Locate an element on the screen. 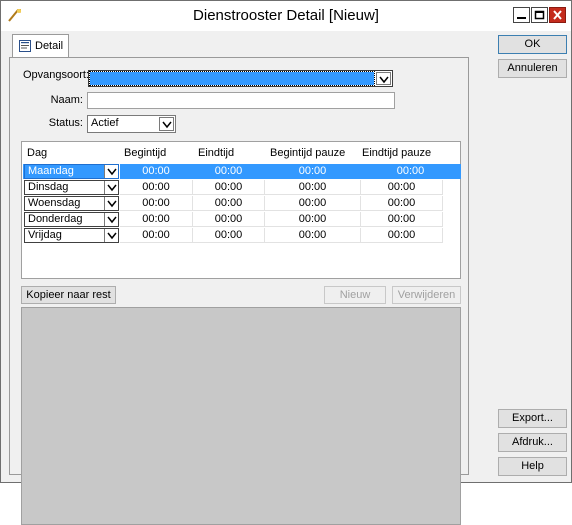 The image size is (572, 525). day-value: Maandag is located at coordinates (51, 171).